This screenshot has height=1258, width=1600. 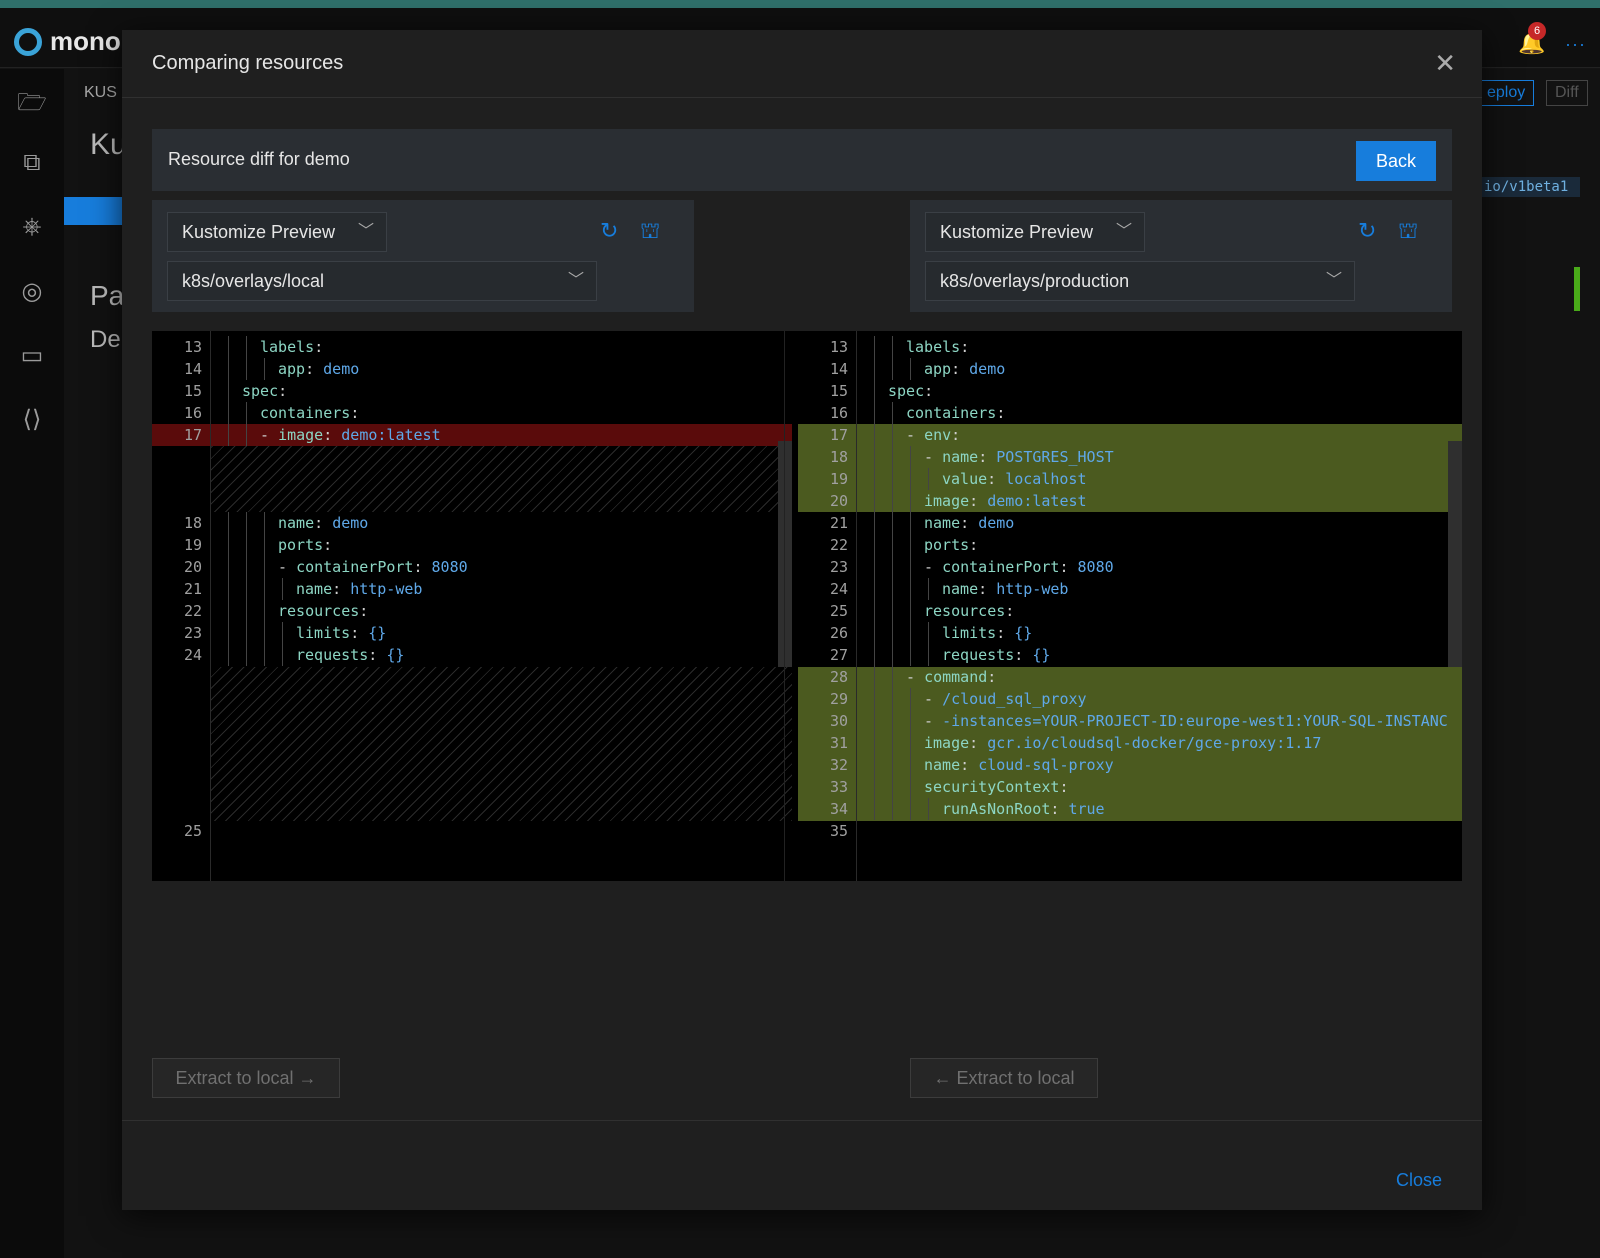 I want to click on code-text: spec:, so click(x=911, y=391).